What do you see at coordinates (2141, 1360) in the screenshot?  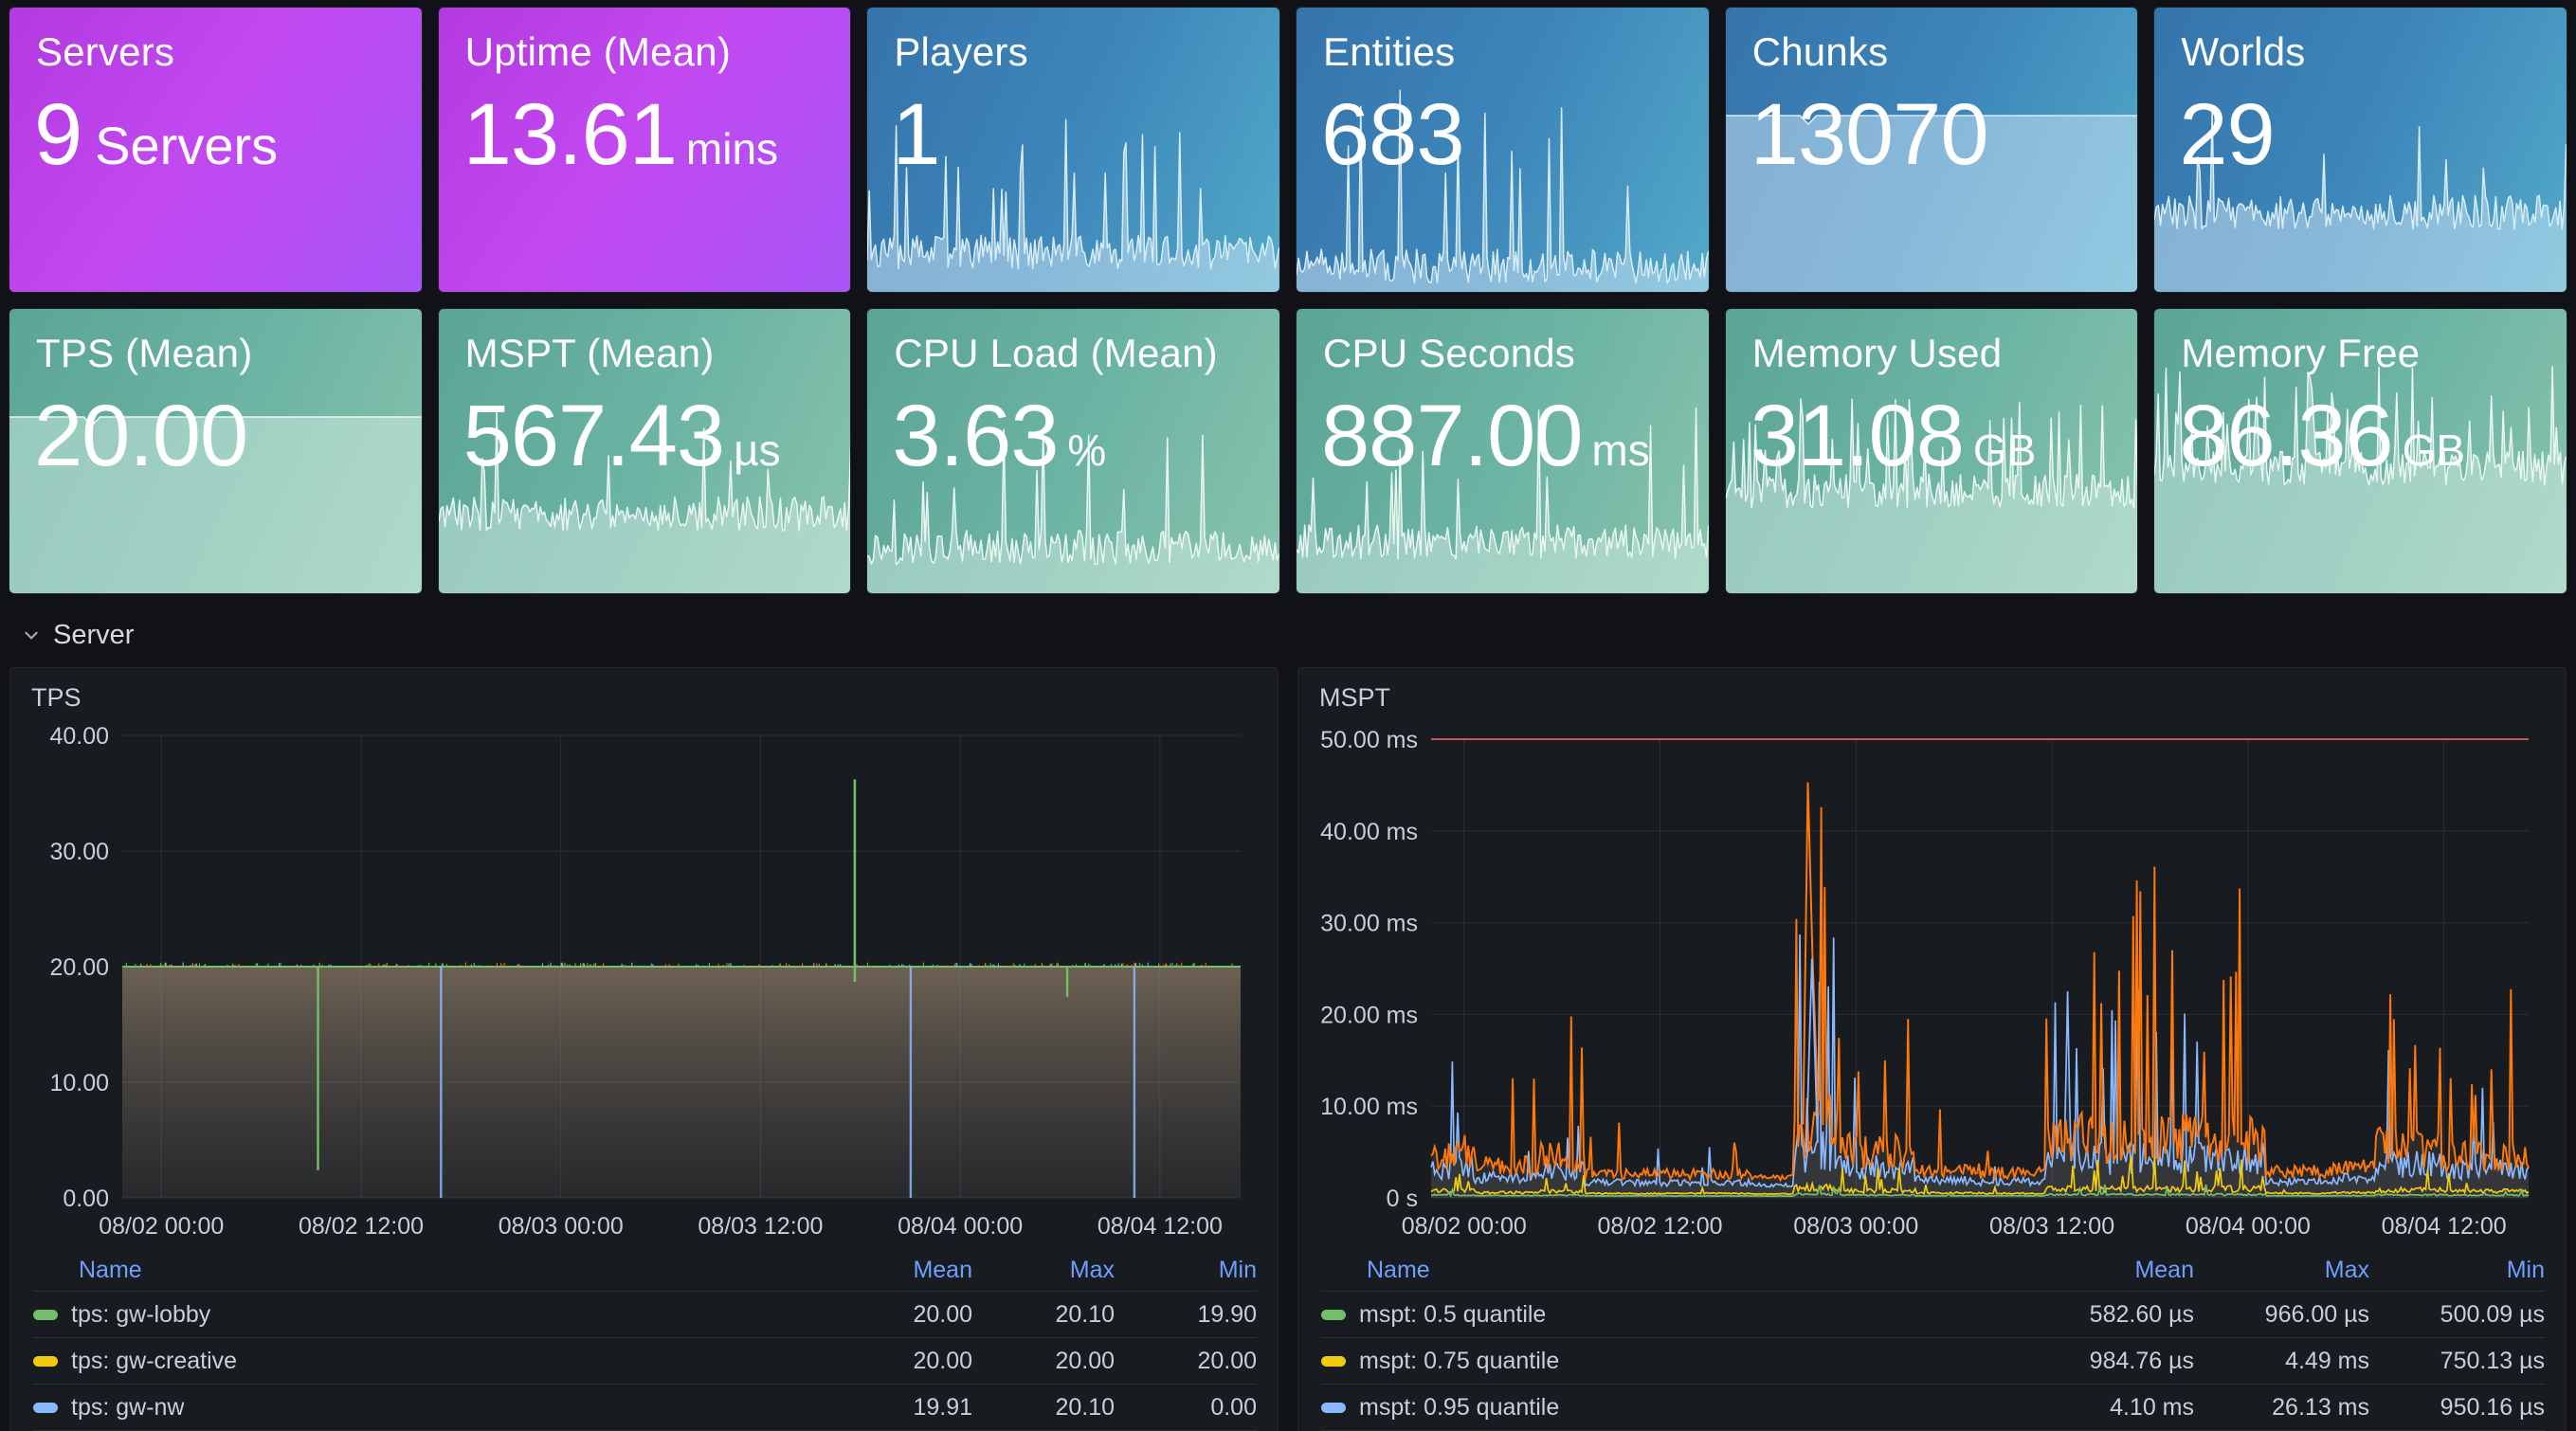 I see `series-mean: 984.76 µs` at bounding box center [2141, 1360].